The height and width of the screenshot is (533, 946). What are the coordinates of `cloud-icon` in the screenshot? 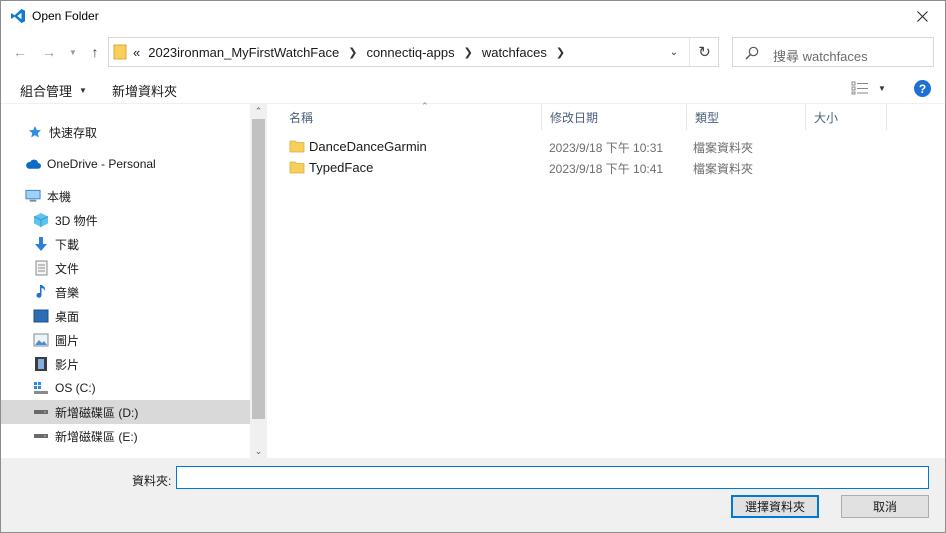 It's located at (33, 164).